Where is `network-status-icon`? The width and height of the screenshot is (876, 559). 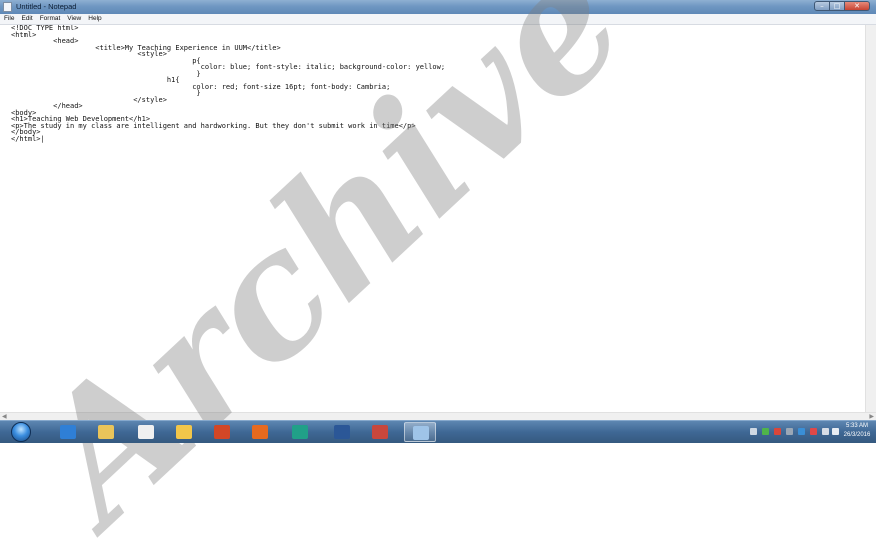
network-status-icon is located at coordinates (765, 431).